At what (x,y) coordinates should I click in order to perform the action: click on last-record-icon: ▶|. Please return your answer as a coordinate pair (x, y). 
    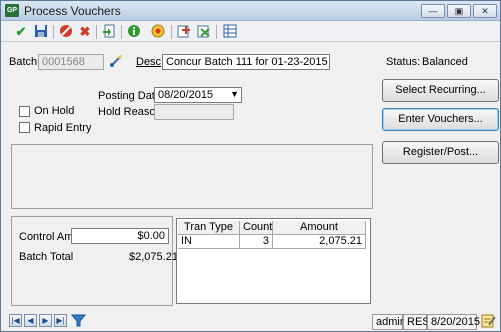
    Looking at the image, I should click on (60, 320).